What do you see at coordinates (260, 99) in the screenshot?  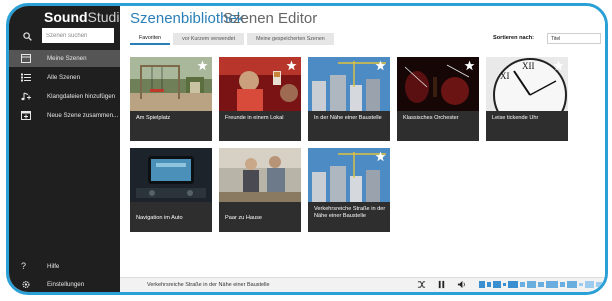 I see `scene-card: Freunde in einem Lokal` at bounding box center [260, 99].